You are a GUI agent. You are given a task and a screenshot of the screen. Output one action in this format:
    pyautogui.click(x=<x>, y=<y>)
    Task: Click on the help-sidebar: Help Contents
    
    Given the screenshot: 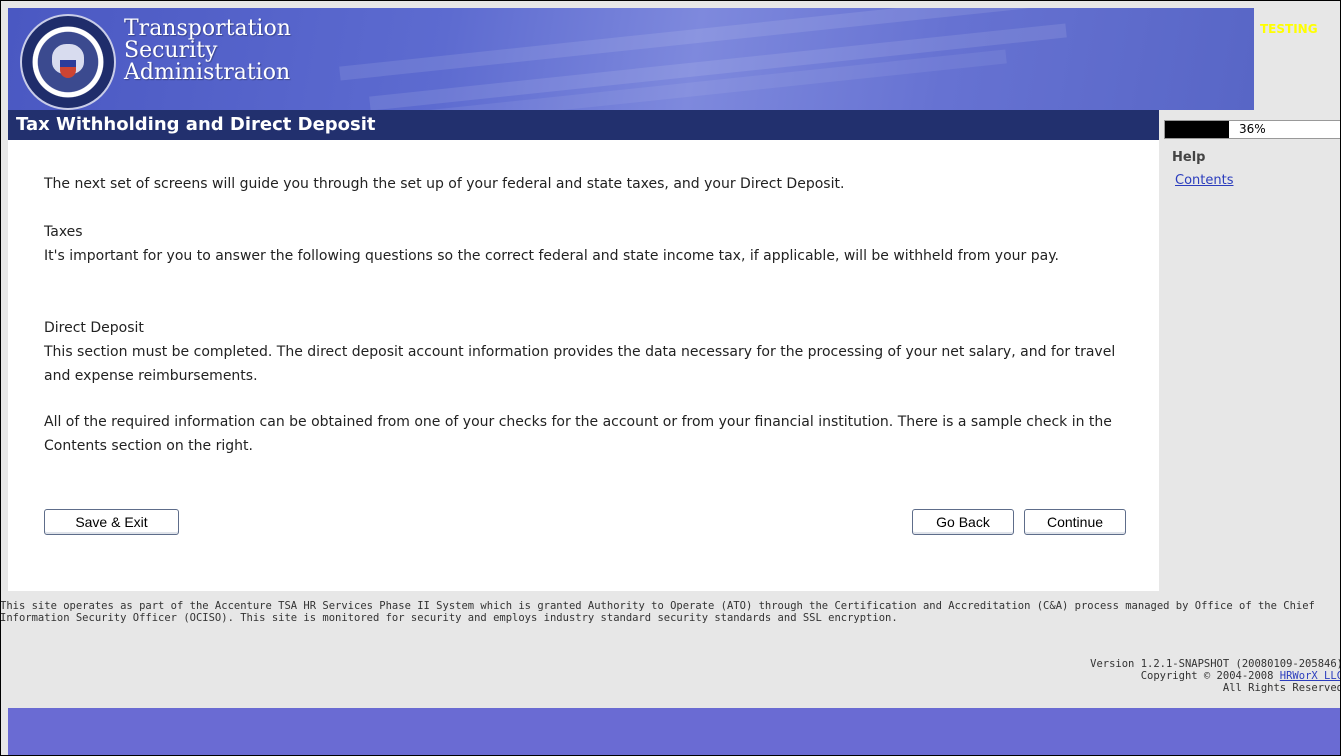 What is the action you would take?
    pyautogui.click(x=1202, y=169)
    